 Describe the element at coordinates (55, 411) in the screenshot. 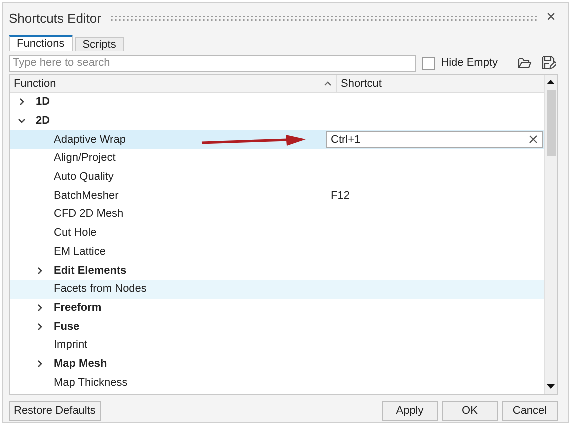

I see `restore-defaults-button: Restore Defaults` at that location.